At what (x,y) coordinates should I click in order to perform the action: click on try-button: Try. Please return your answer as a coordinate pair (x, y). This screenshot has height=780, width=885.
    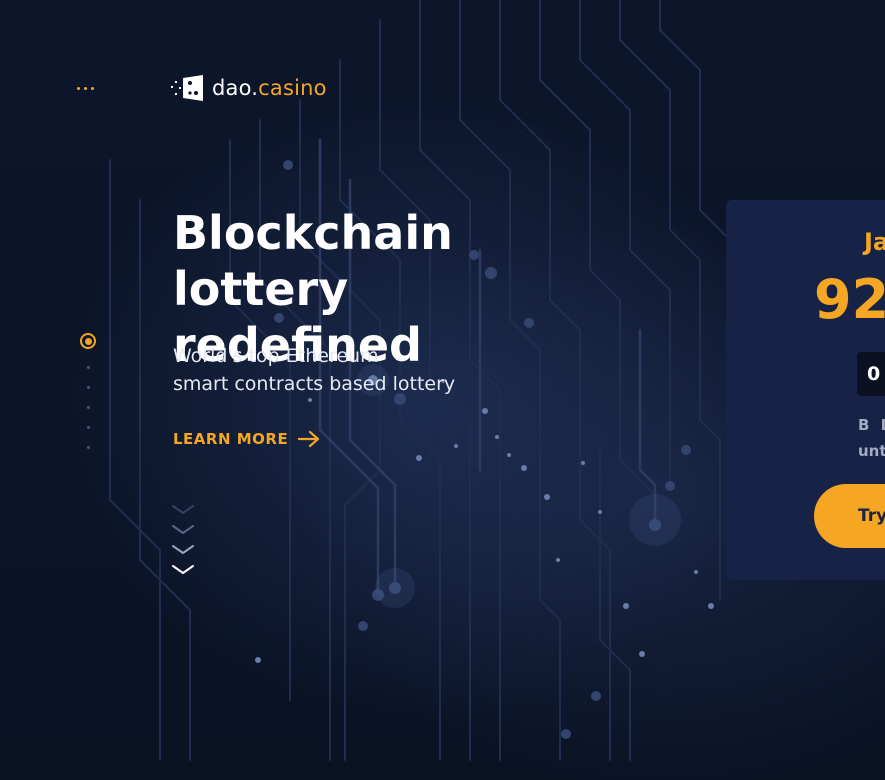
    Looking at the image, I should click on (849, 516).